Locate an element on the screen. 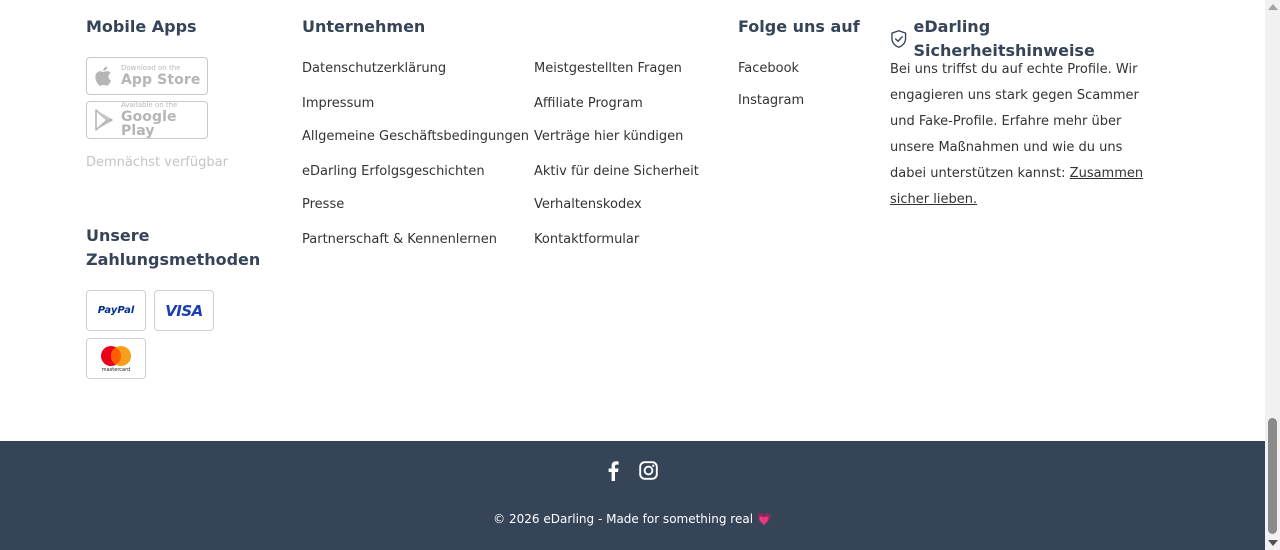 This screenshot has height=550, width=1280. shield-check-icon is located at coordinates (899, 39).